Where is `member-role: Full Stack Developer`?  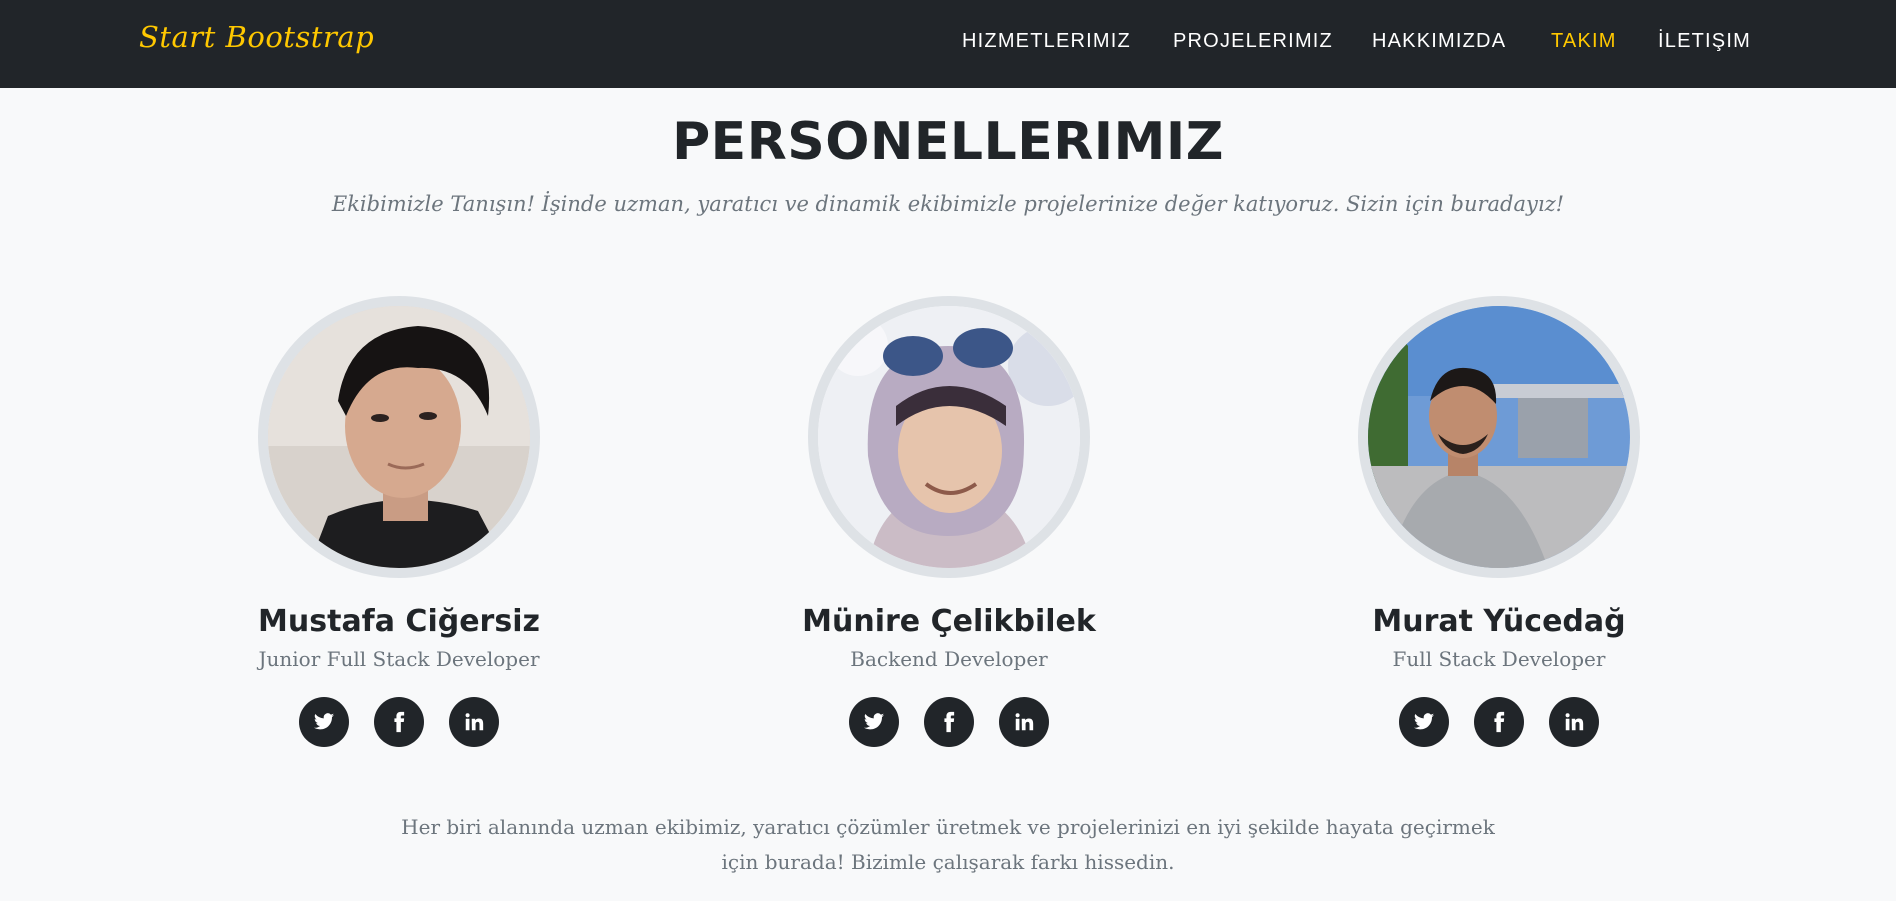
member-role: Full Stack Developer is located at coordinates (1499, 659).